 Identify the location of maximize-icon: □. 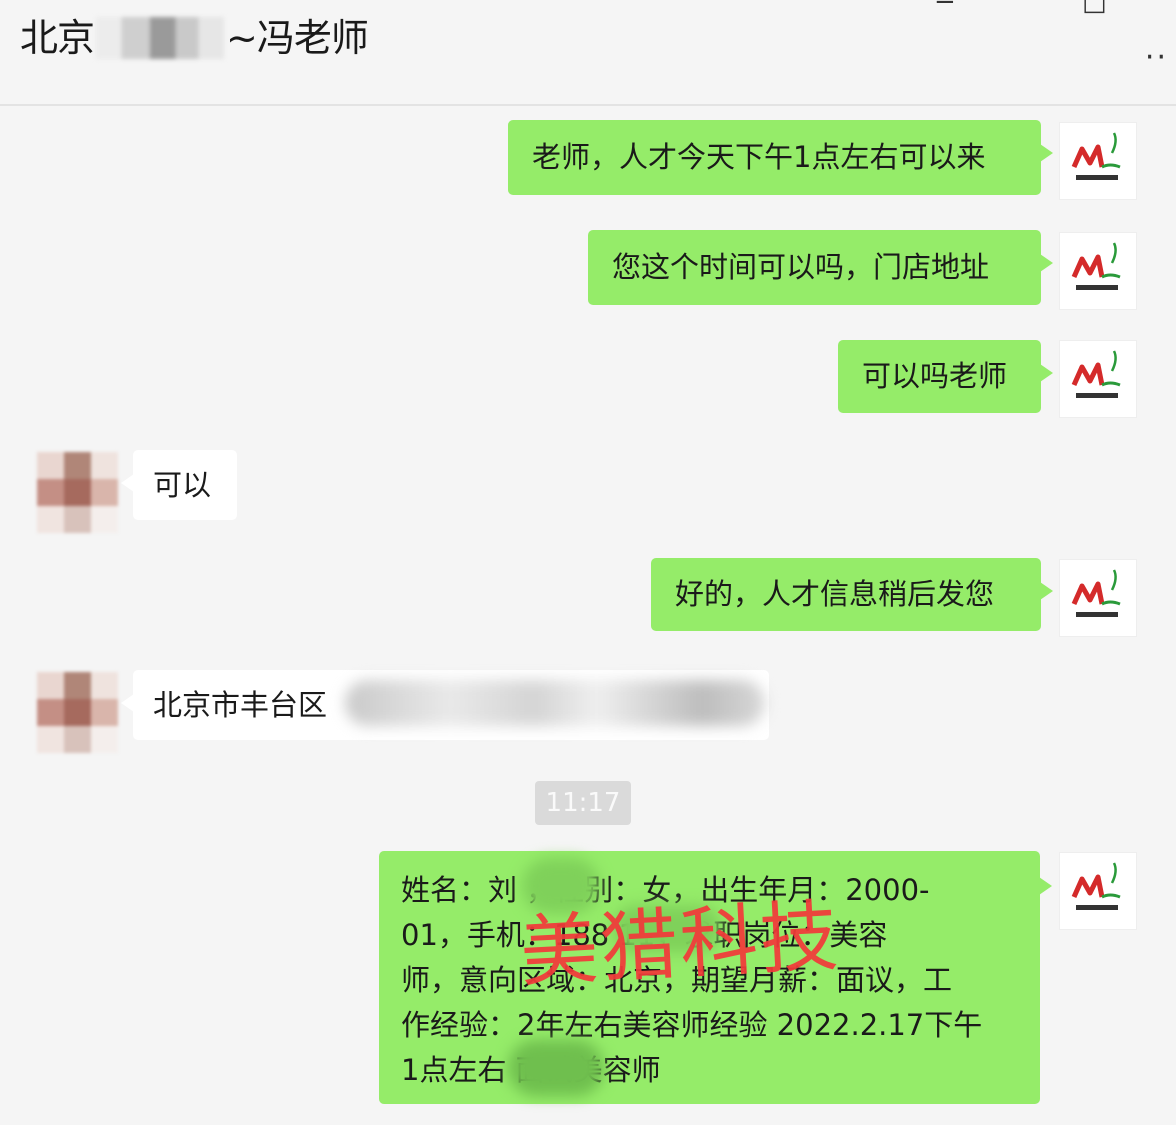
(1094, 7).